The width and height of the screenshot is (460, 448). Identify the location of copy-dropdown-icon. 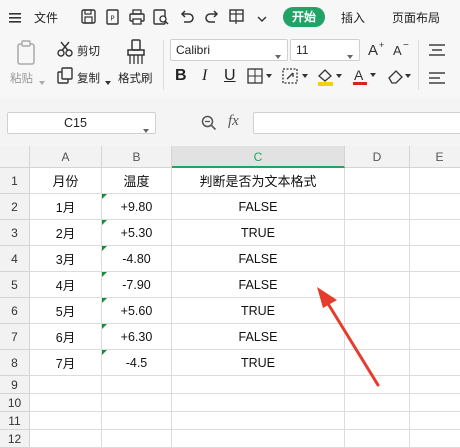
(108, 81).